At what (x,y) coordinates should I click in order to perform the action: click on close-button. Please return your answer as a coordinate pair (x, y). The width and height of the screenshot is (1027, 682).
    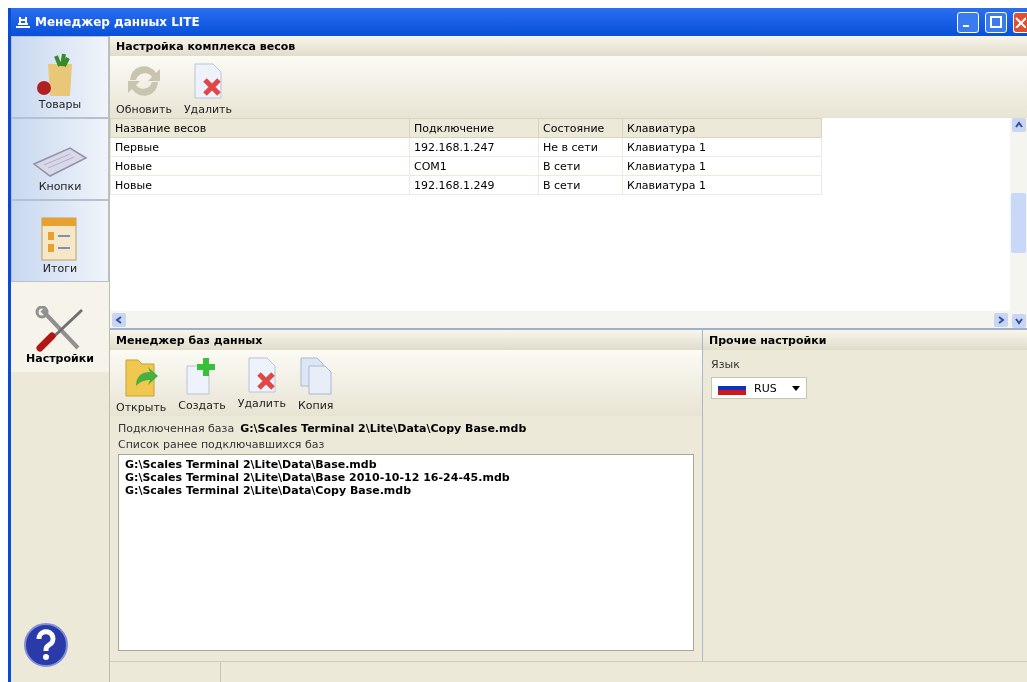
    Looking at the image, I should click on (1020, 22).